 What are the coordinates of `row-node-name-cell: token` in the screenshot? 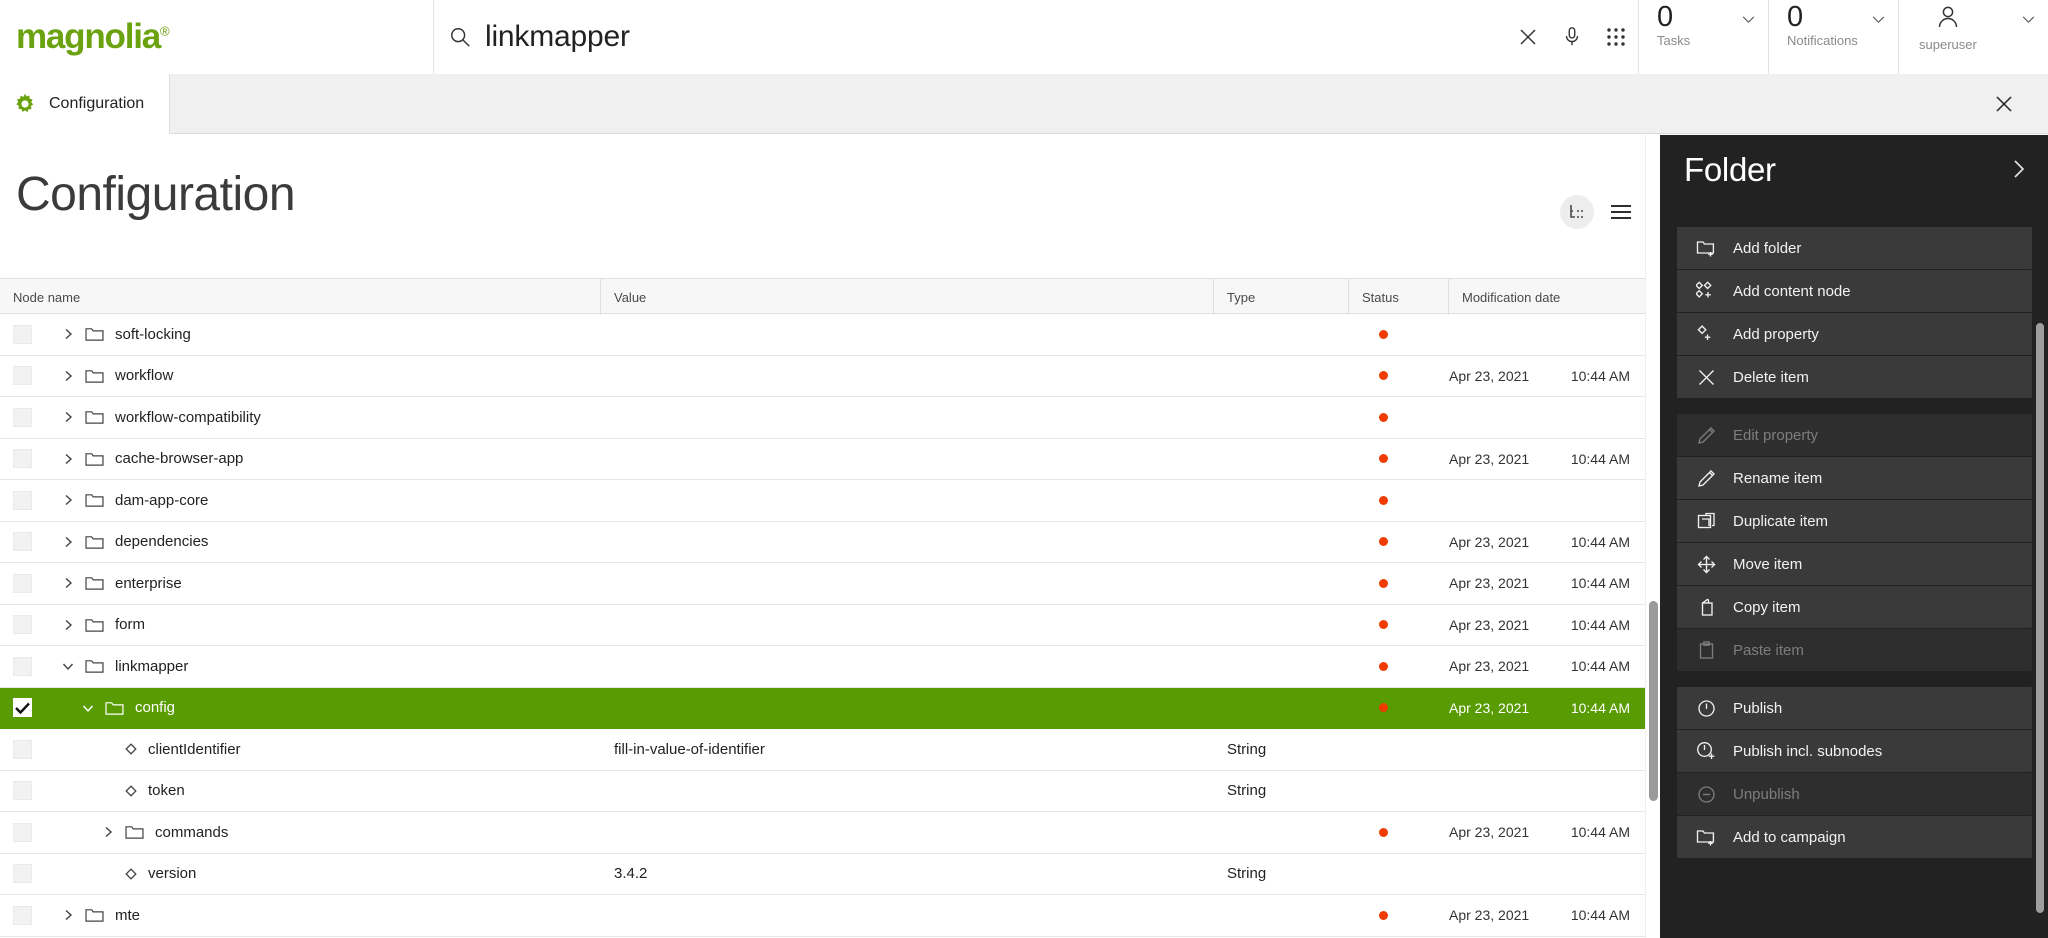 It's located at (322, 790).